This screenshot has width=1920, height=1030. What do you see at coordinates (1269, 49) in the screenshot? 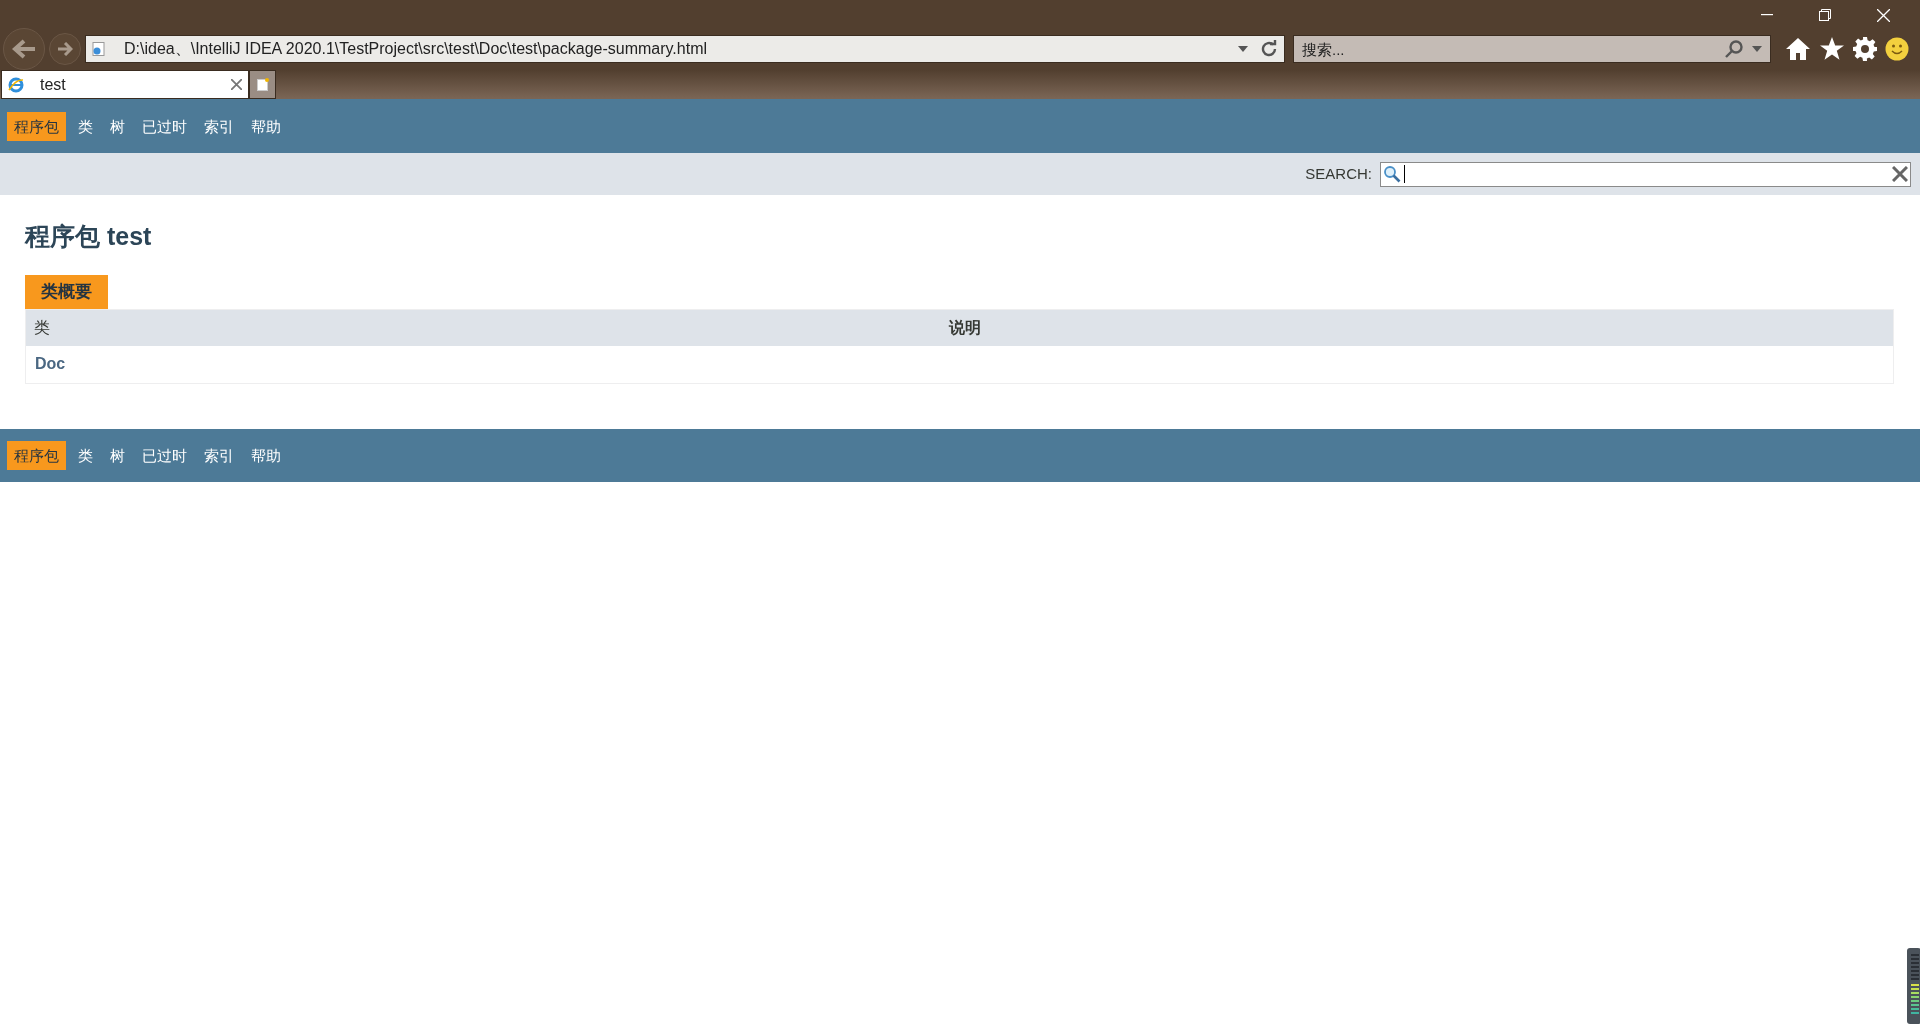
I see `refresh-icon` at bounding box center [1269, 49].